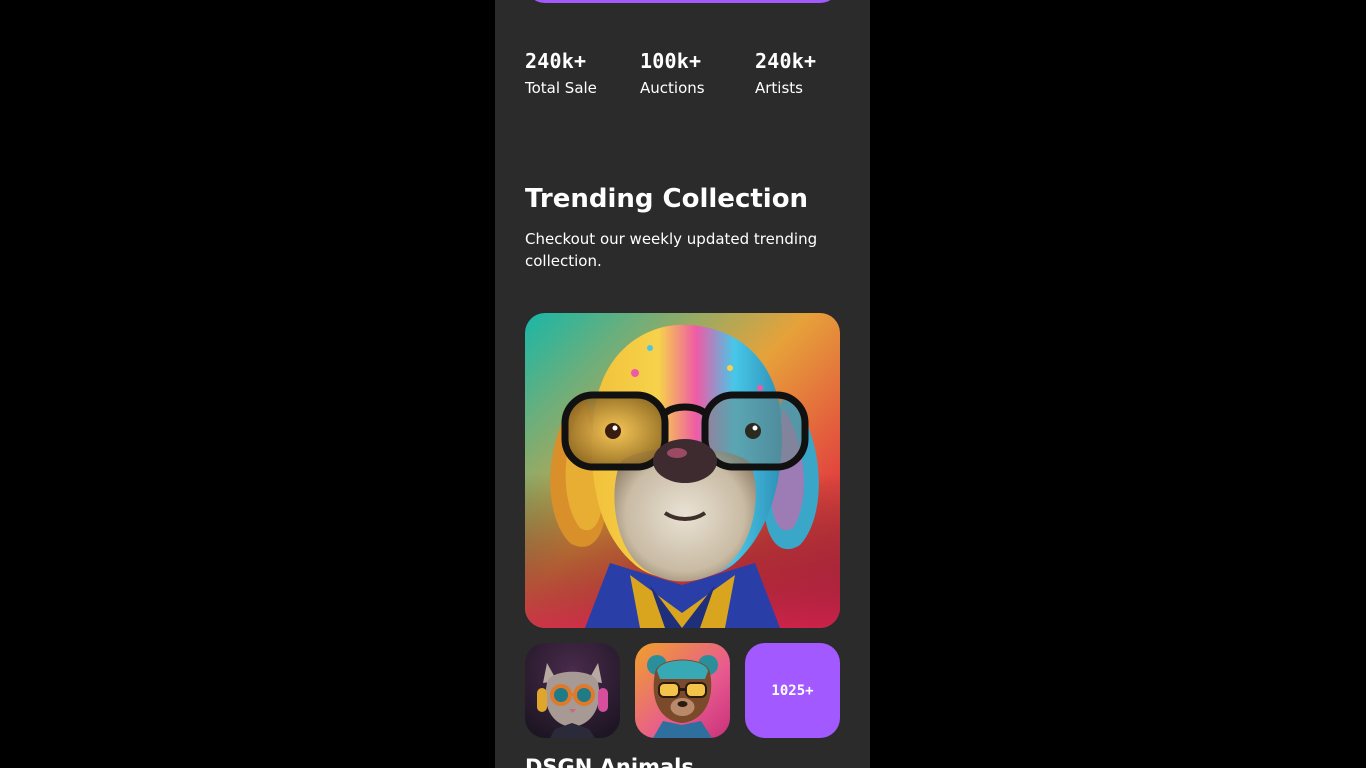 This screenshot has height=768, width=1366. What do you see at coordinates (671, 61) in the screenshot?
I see `stat-value: 100k+` at bounding box center [671, 61].